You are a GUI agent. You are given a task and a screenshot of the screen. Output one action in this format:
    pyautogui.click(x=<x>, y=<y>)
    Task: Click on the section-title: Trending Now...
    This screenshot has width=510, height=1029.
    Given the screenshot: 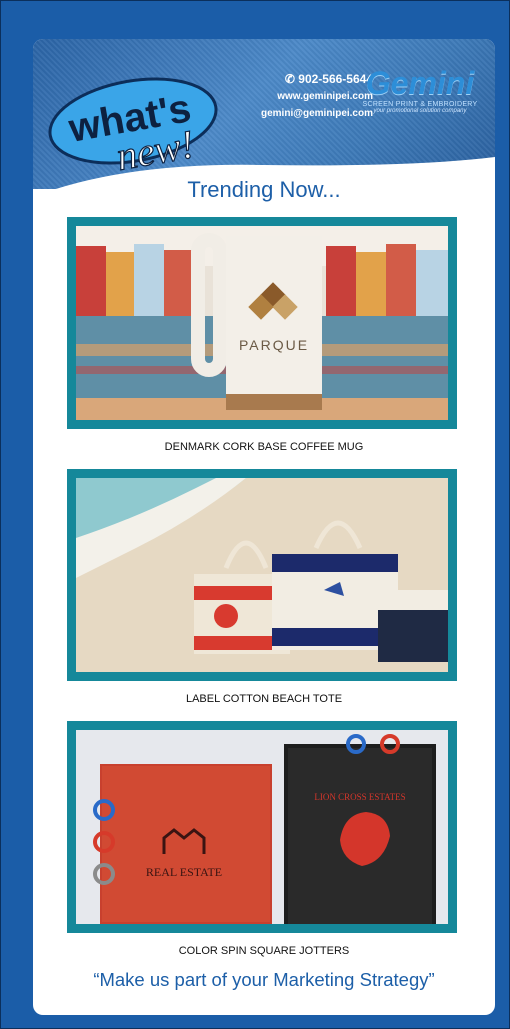 What is the action you would take?
    pyautogui.click(x=264, y=189)
    